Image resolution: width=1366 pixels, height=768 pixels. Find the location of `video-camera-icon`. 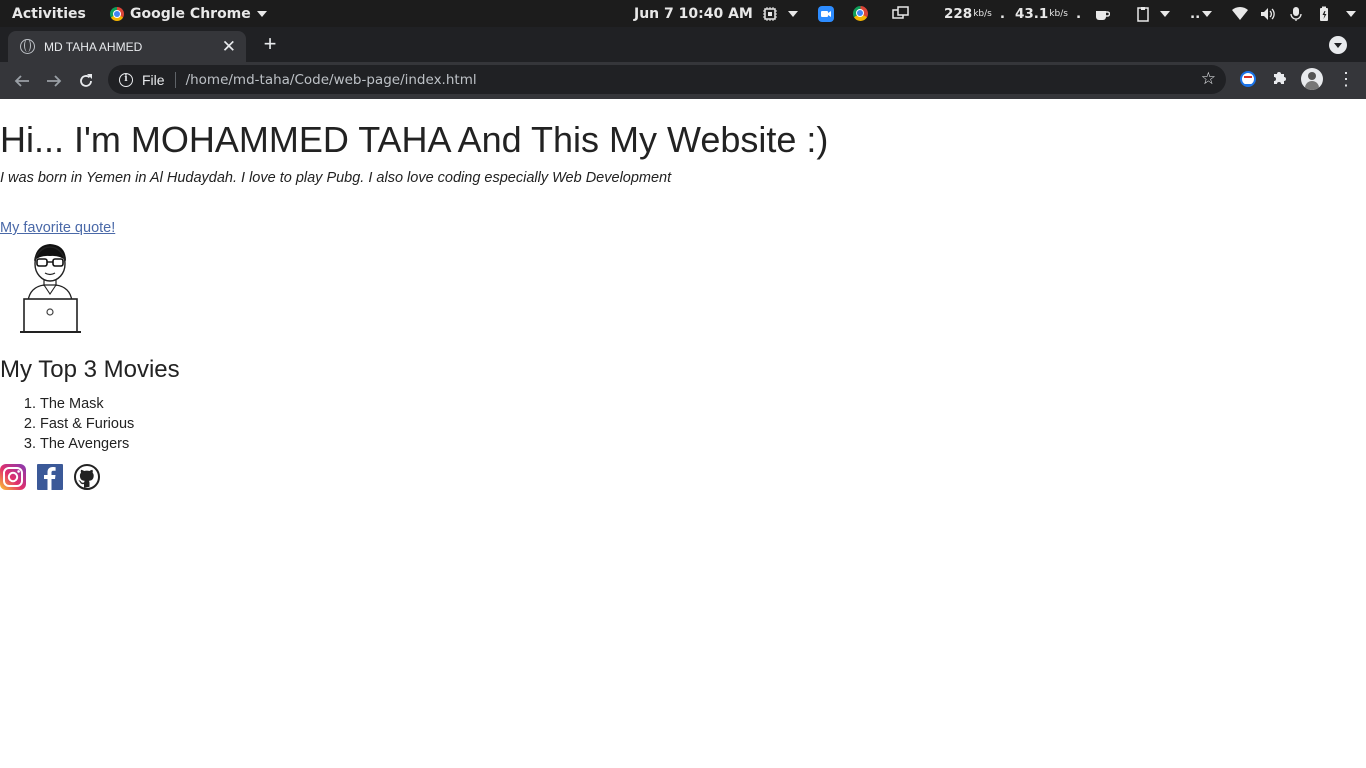

video-camera-icon is located at coordinates (826, 13).